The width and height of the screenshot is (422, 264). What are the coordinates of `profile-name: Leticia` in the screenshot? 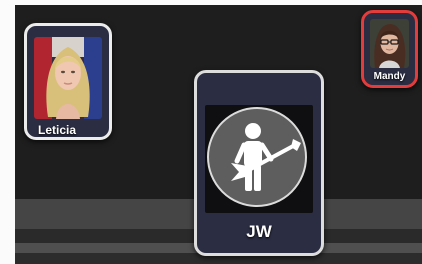 It's located at (57, 130).